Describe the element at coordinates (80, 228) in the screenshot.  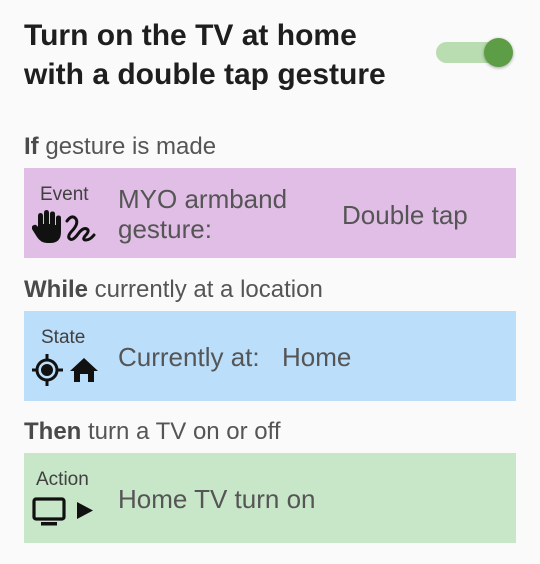
I see `gesture-squiggle-icon` at that location.